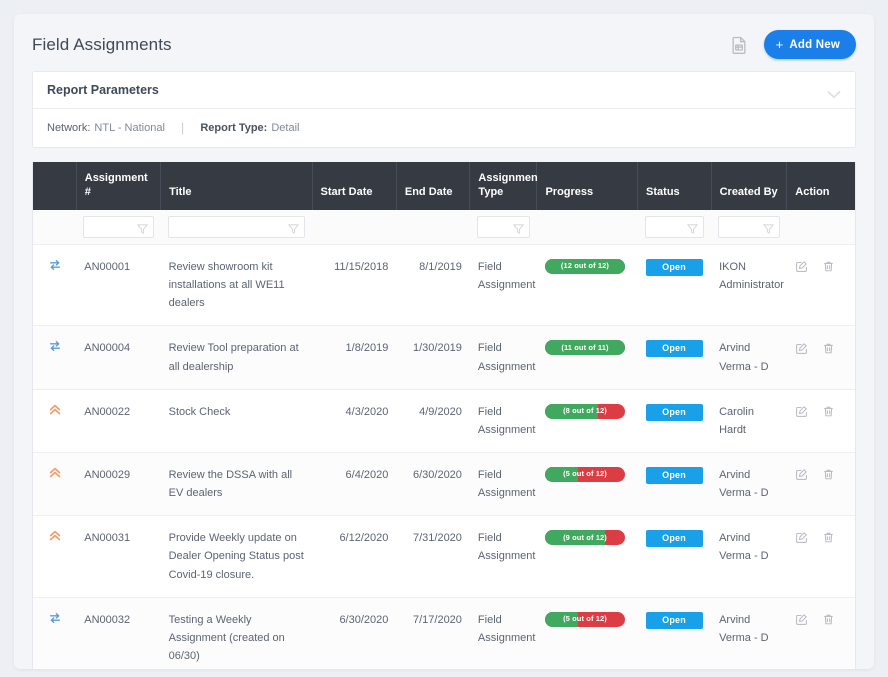  I want to click on header-actions: + Add New, so click(792, 44).